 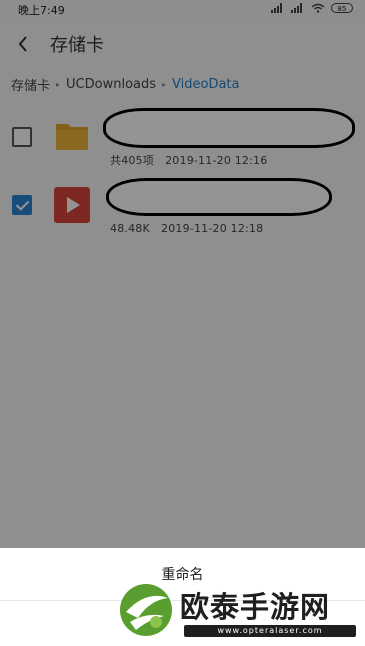 What do you see at coordinates (30, 84) in the screenshot?
I see `breadcrumb-item-storage: 存储卡` at bounding box center [30, 84].